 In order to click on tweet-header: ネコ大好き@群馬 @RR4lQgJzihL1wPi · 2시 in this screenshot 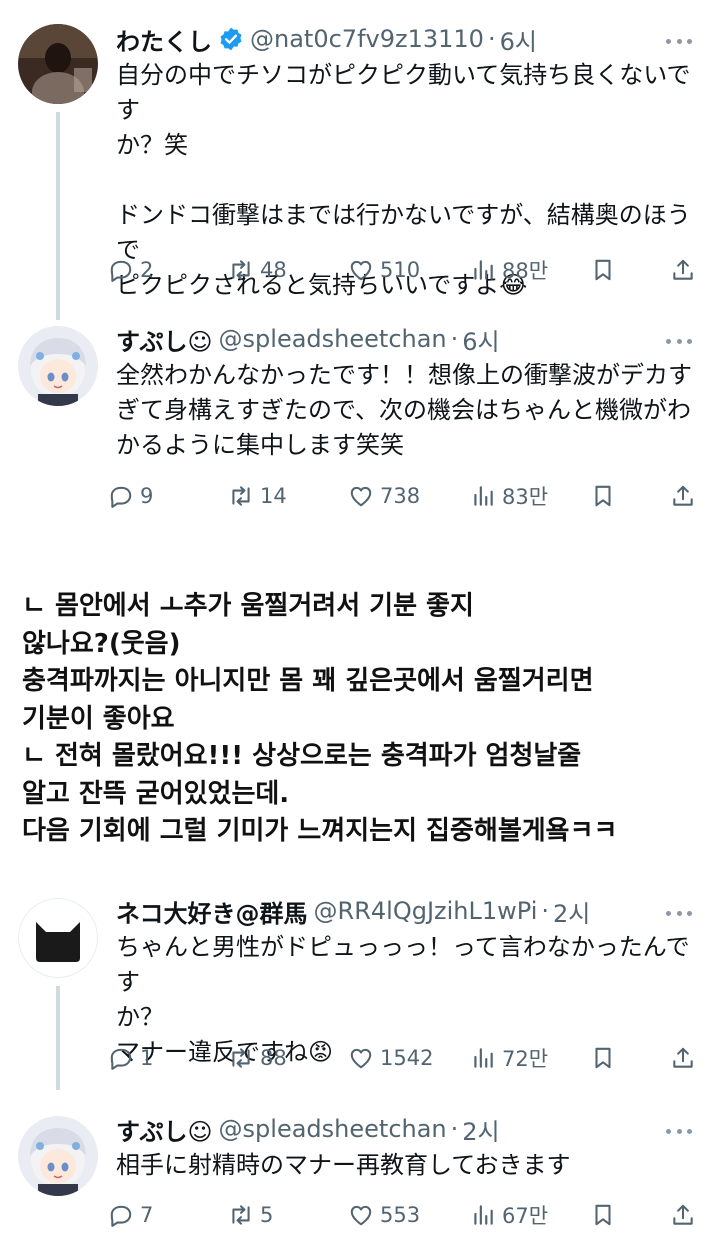, I will do `click(353, 911)`.